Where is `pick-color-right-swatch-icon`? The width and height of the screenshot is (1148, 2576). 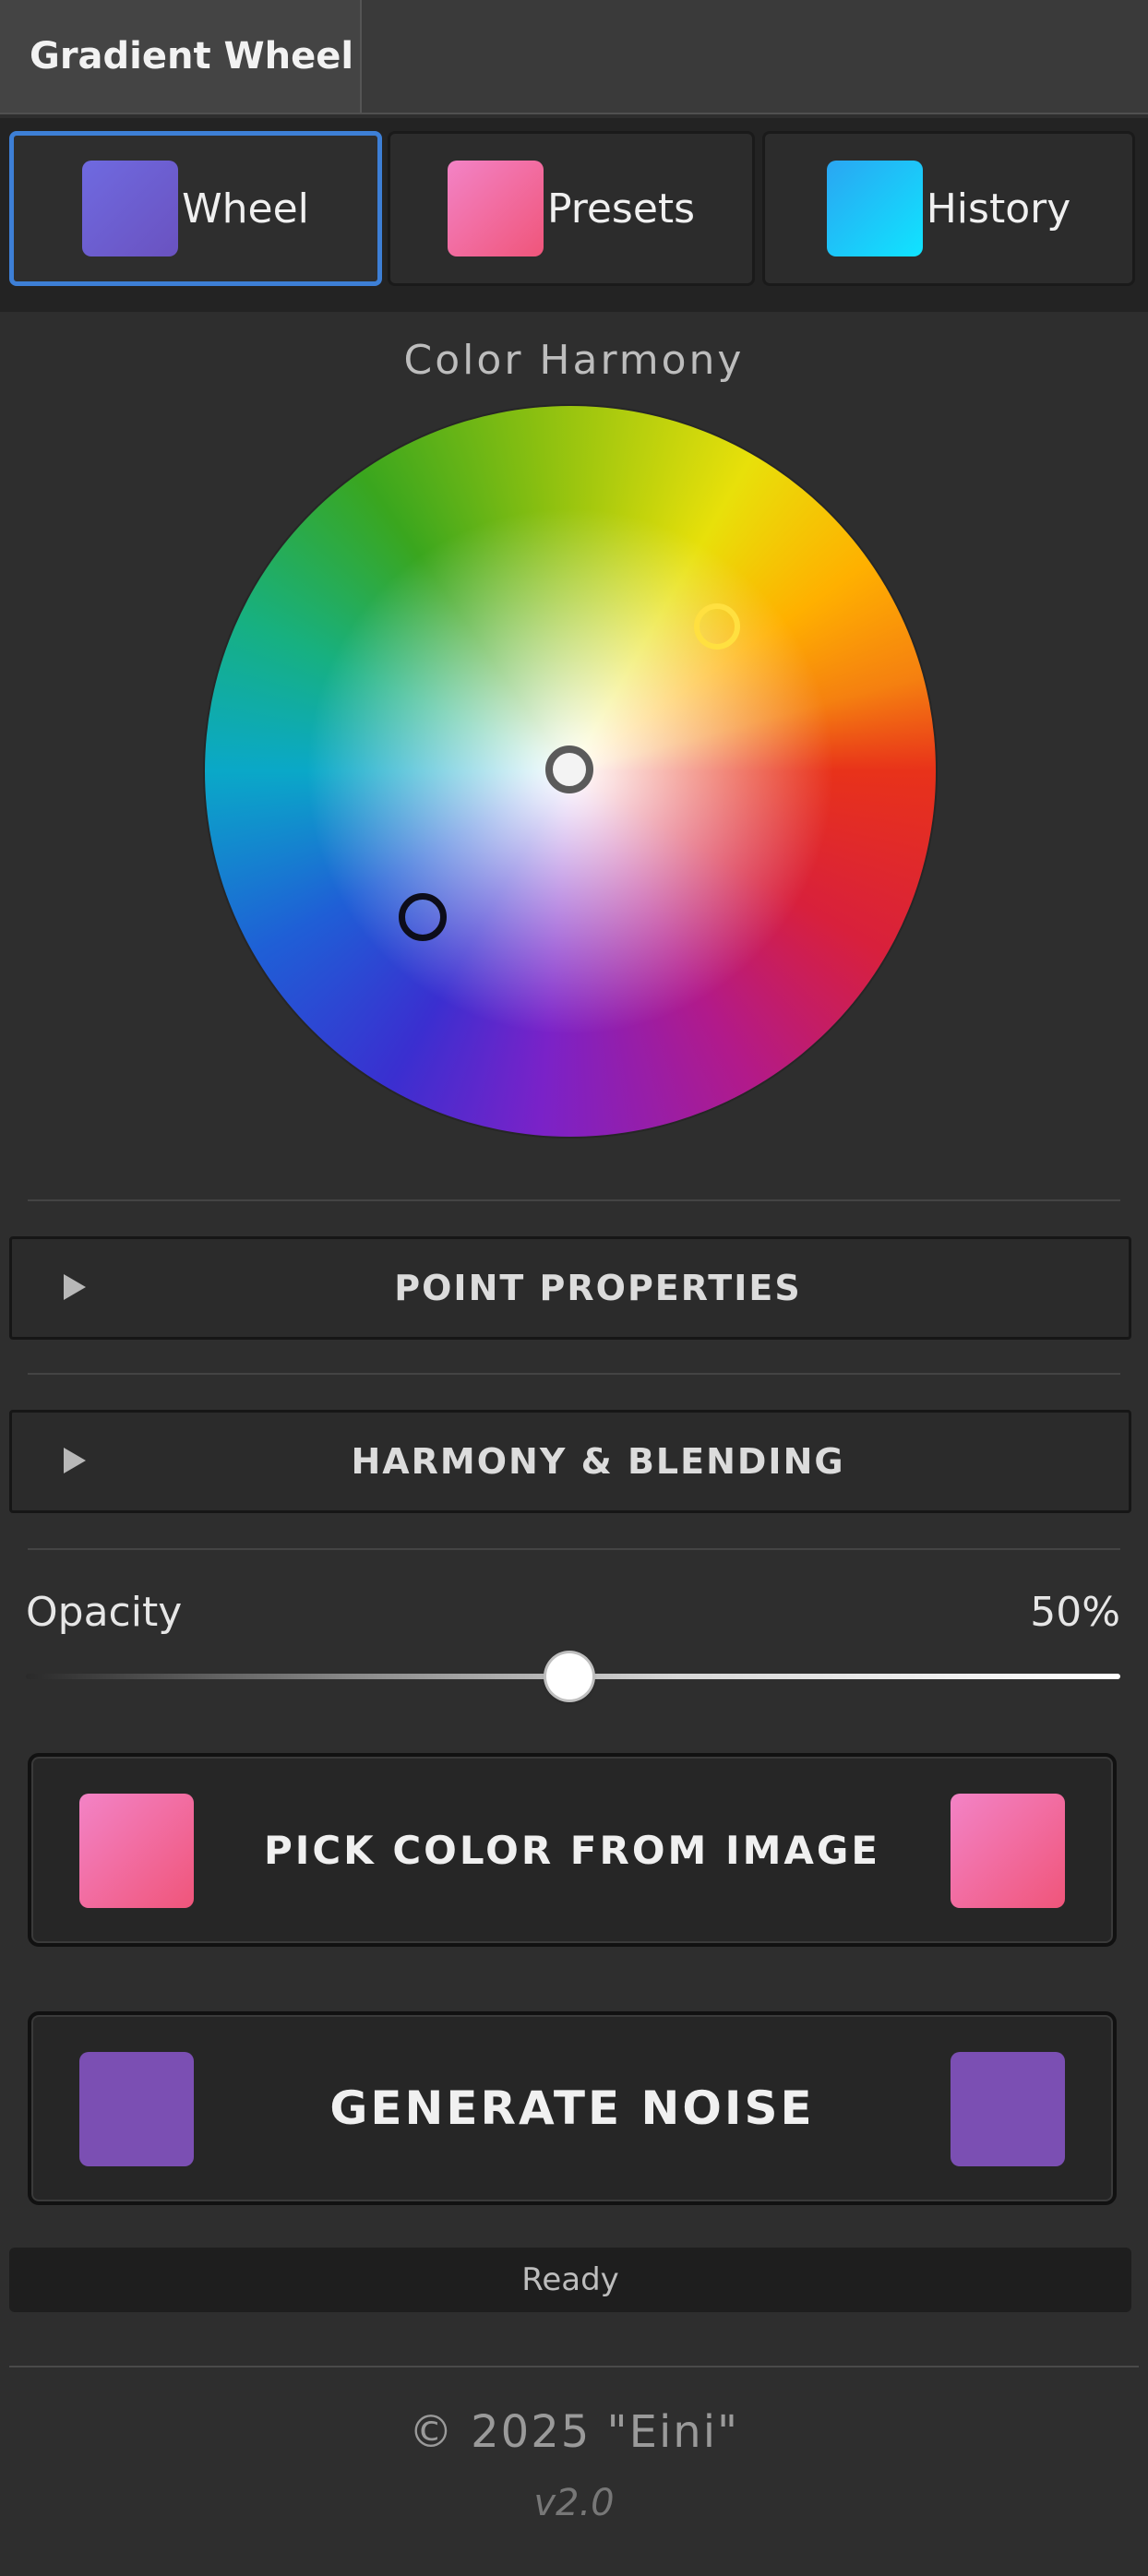 pick-color-right-swatch-icon is located at coordinates (1008, 1851).